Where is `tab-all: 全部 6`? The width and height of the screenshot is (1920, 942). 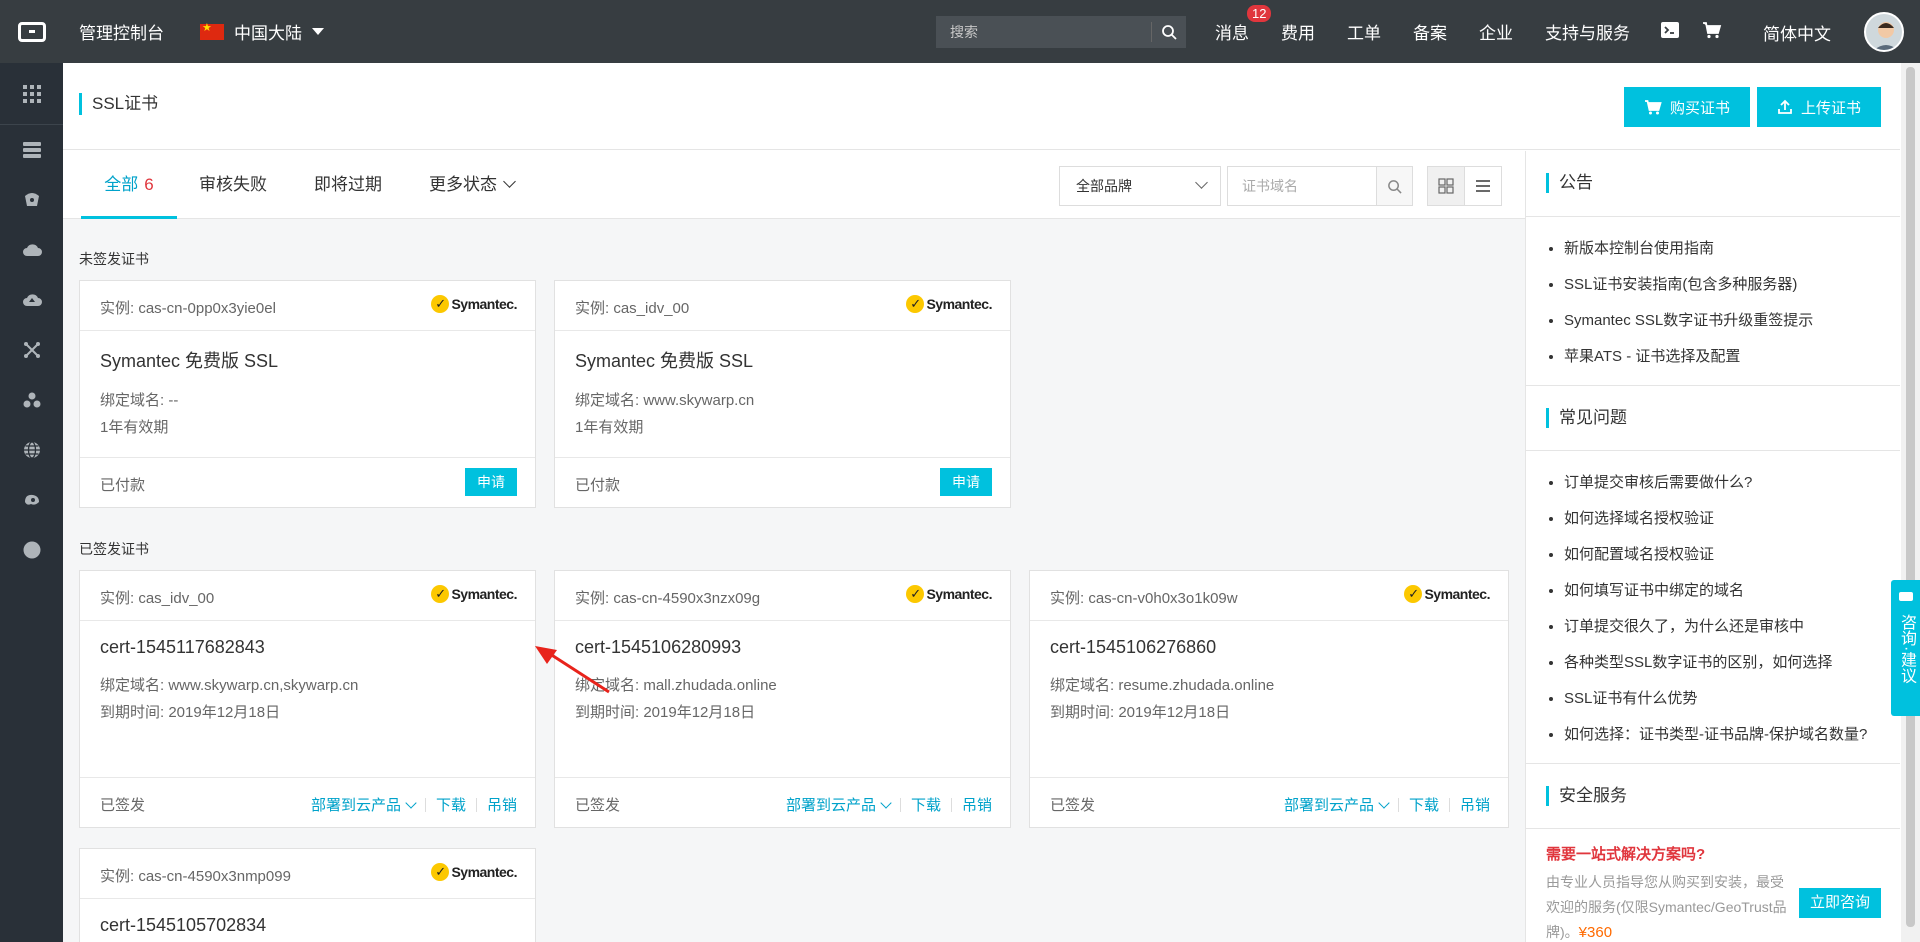
tab-all: 全部 6 is located at coordinates (129, 185).